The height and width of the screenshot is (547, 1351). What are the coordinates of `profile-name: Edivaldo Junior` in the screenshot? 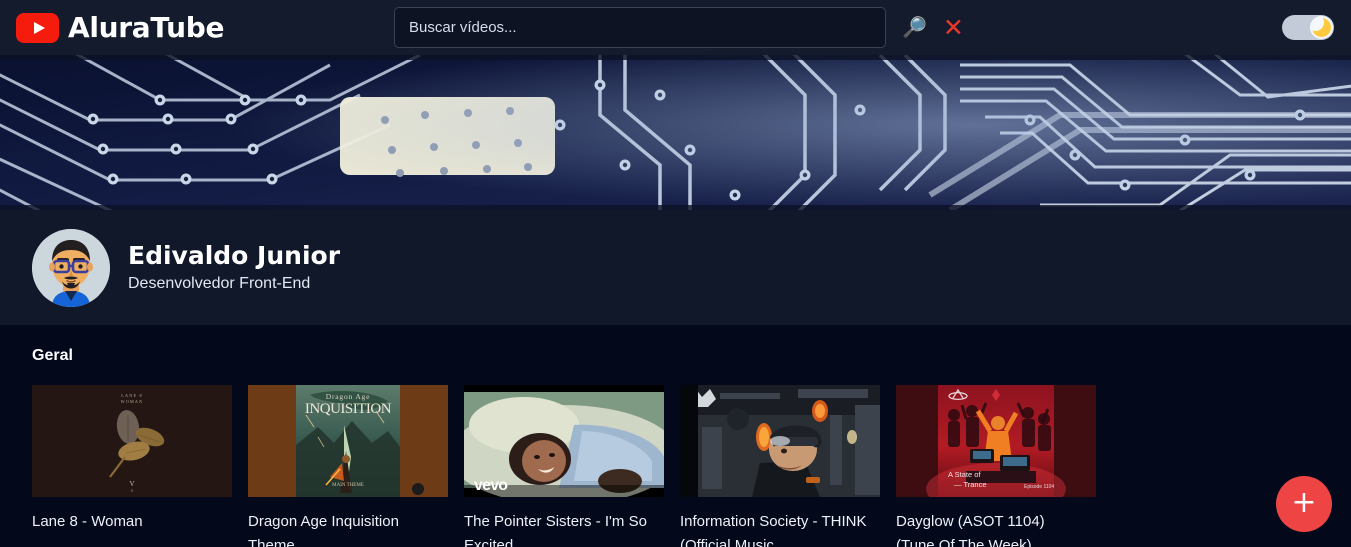 It's located at (234, 256).